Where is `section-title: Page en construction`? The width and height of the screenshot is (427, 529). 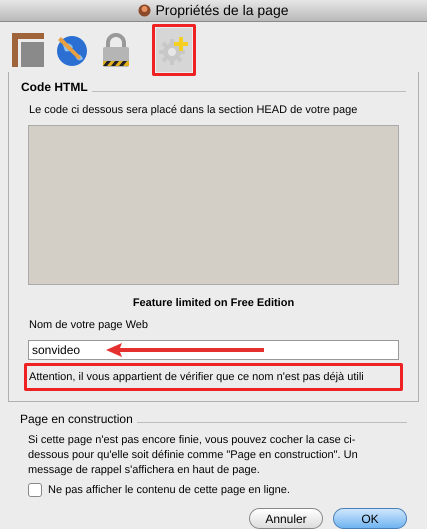
section-title: Page en construction is located at coordinates (76, 419).